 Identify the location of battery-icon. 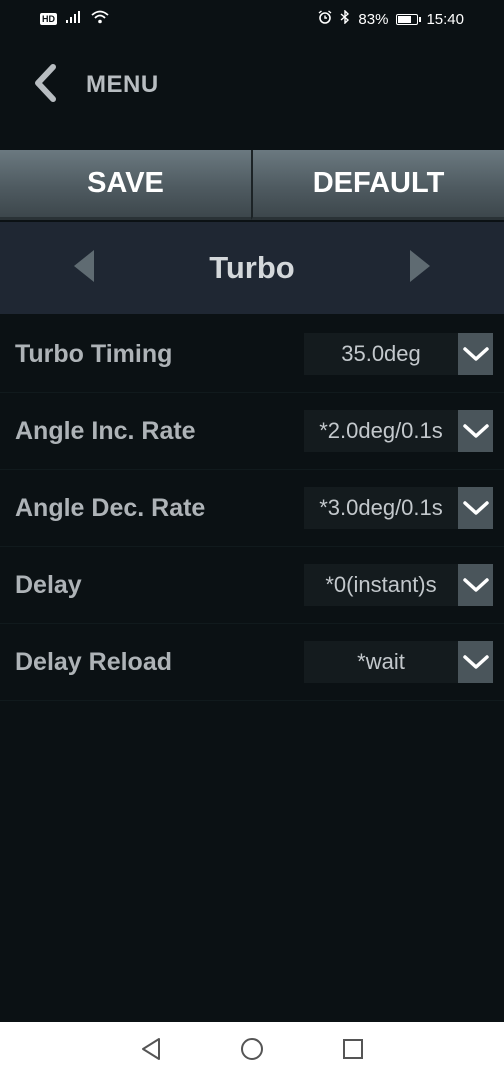
(409, 19).